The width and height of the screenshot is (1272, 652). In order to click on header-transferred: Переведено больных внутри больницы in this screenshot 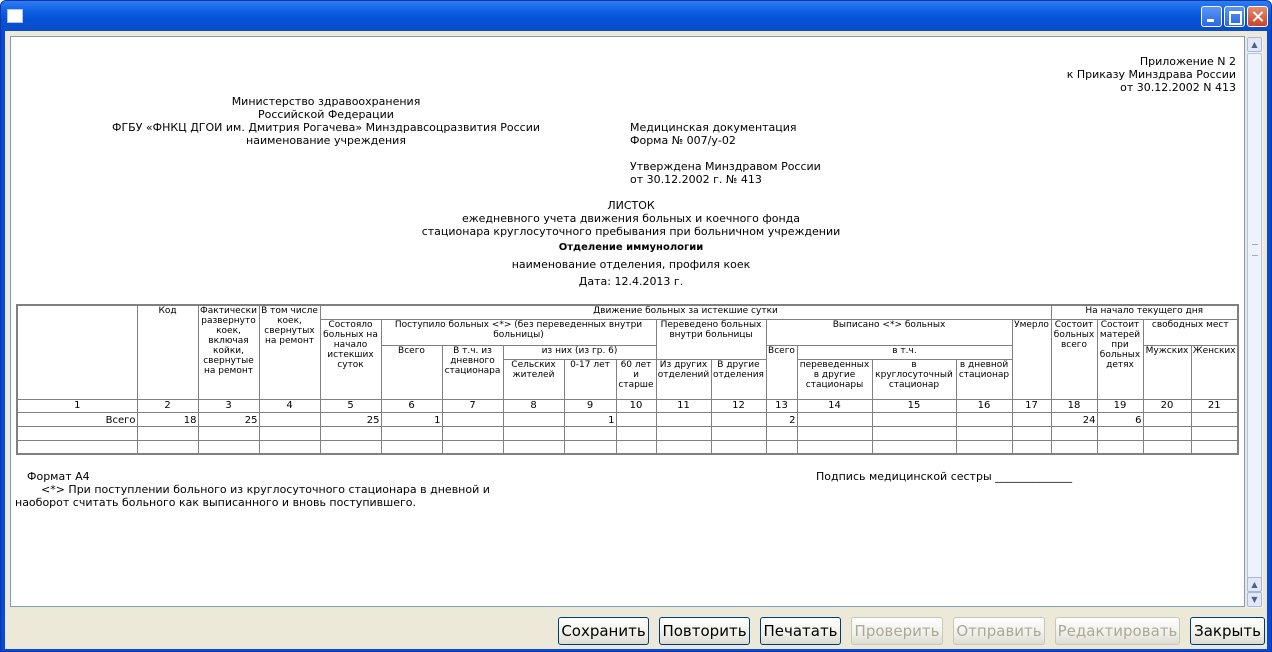, I will do `click(711, 339)`.